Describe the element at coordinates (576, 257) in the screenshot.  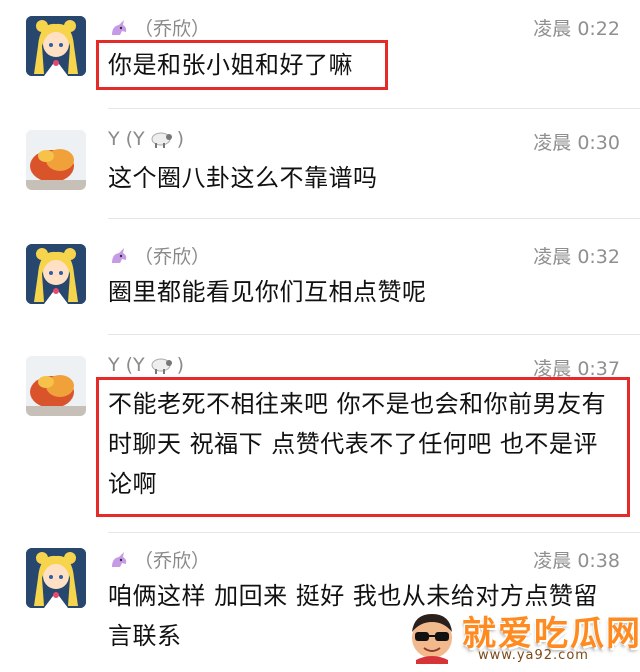
I see `message-time: 凌晨 0:32` at that location.